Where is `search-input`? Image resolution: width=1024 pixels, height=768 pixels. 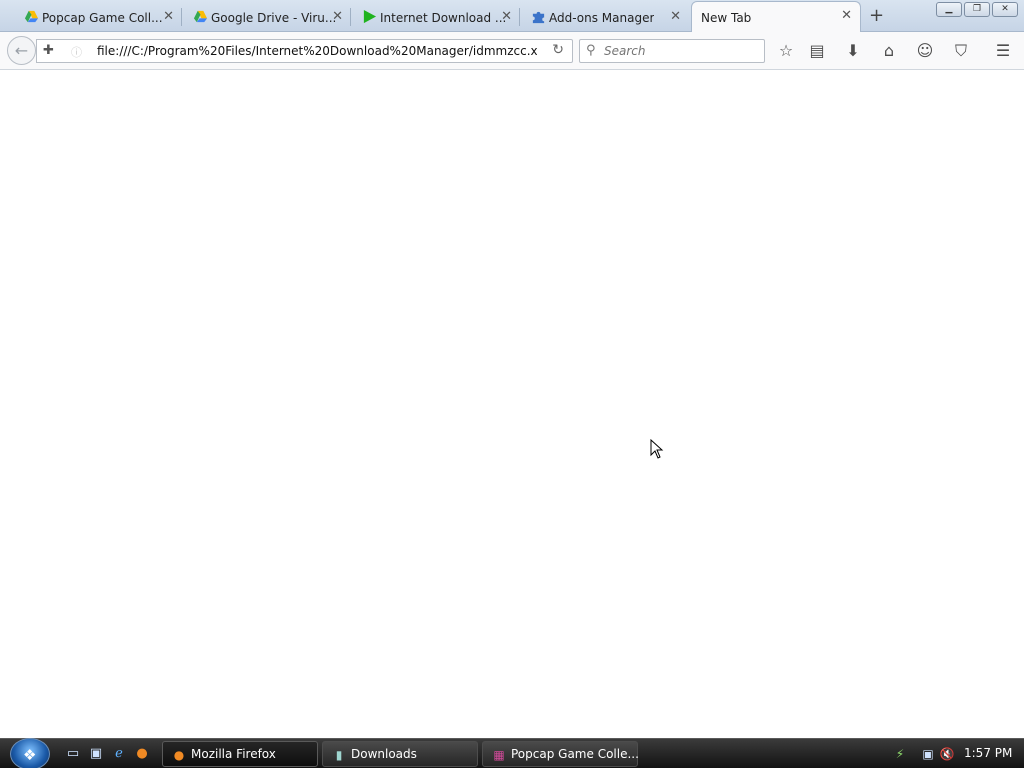 search-input is located at coordinates (679, 51).